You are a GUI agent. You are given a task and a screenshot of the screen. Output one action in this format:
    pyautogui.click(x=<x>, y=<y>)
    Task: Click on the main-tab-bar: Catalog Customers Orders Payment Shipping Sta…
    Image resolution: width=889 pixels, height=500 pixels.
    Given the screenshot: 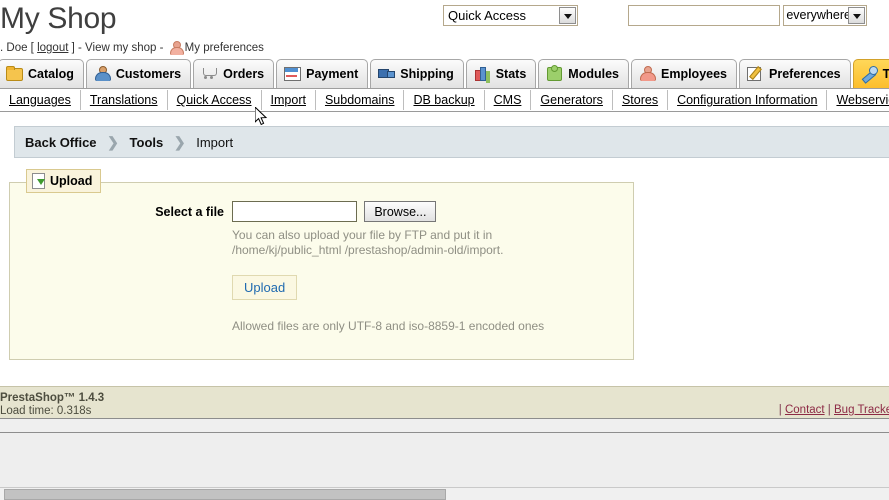 What is the action you would take?
    pyautogui.click(x=444, y=73)
    